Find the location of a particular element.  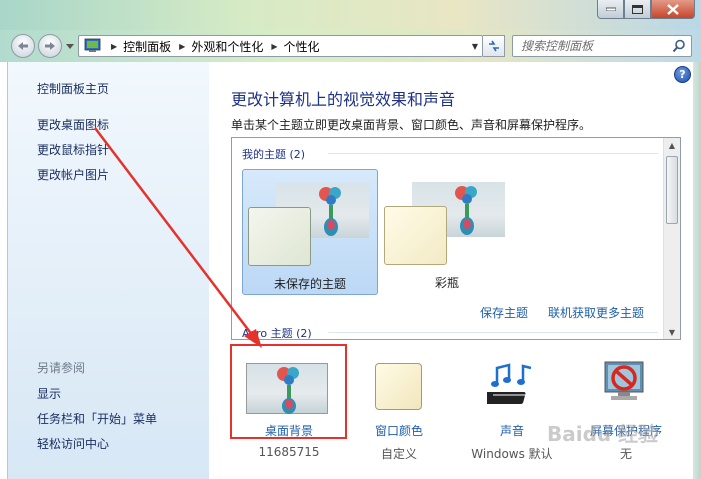

close-button is located at coordinates (673, 9).